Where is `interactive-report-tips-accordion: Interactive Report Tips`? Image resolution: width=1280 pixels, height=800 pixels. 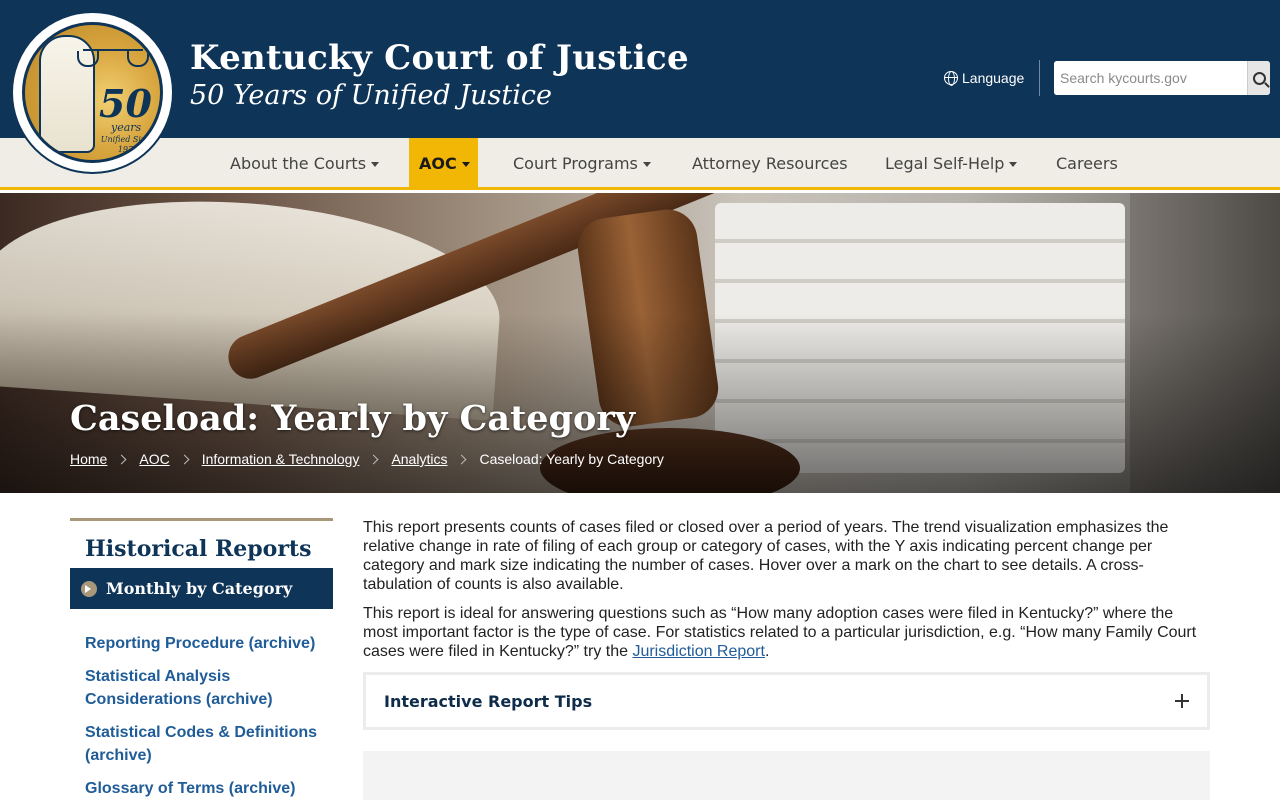
interactive-report-tips-accordion: Interactive Report Tips is located at coordinates (786, 701).